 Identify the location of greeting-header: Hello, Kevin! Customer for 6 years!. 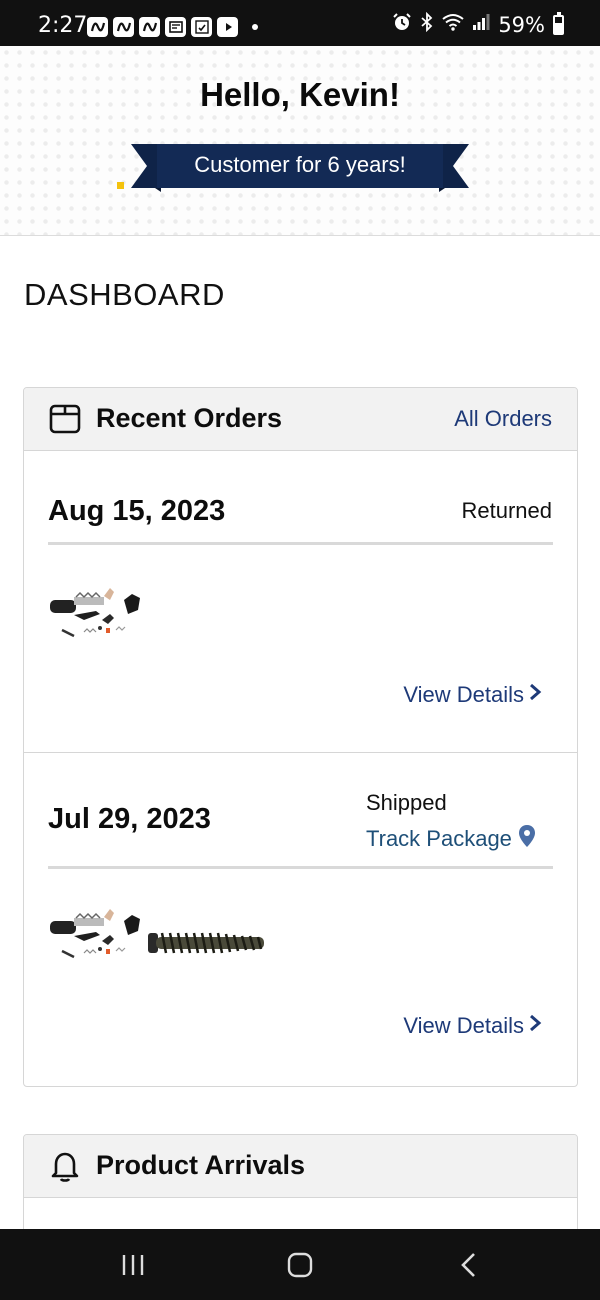
(300, 141).